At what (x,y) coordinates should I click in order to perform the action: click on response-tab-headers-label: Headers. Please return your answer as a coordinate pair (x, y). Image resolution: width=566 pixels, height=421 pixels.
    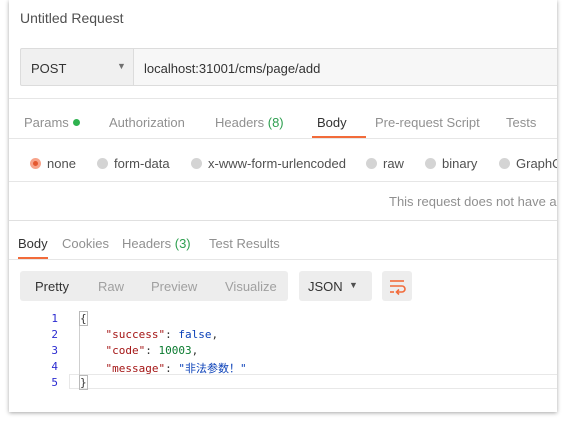
    Looking at the image, I should click on (148, 243).